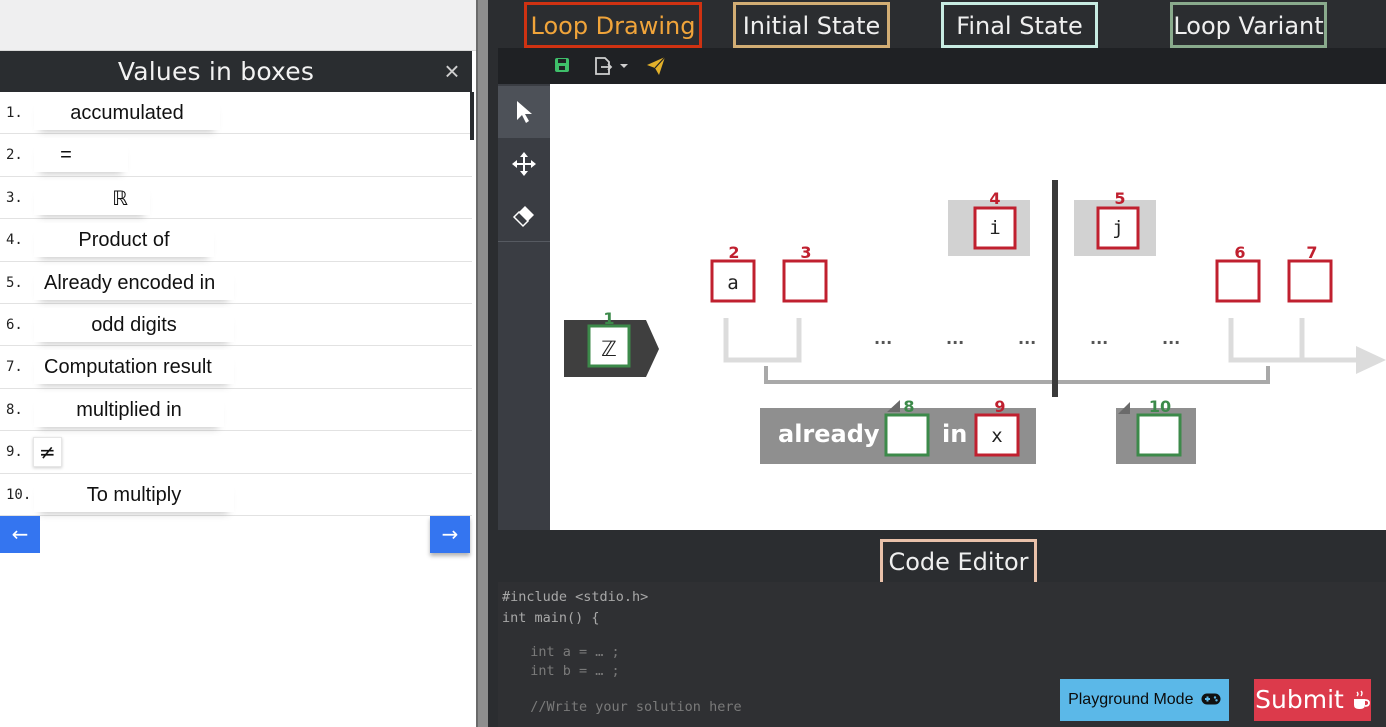  I want to click on bracket-left, so click(762, 340).